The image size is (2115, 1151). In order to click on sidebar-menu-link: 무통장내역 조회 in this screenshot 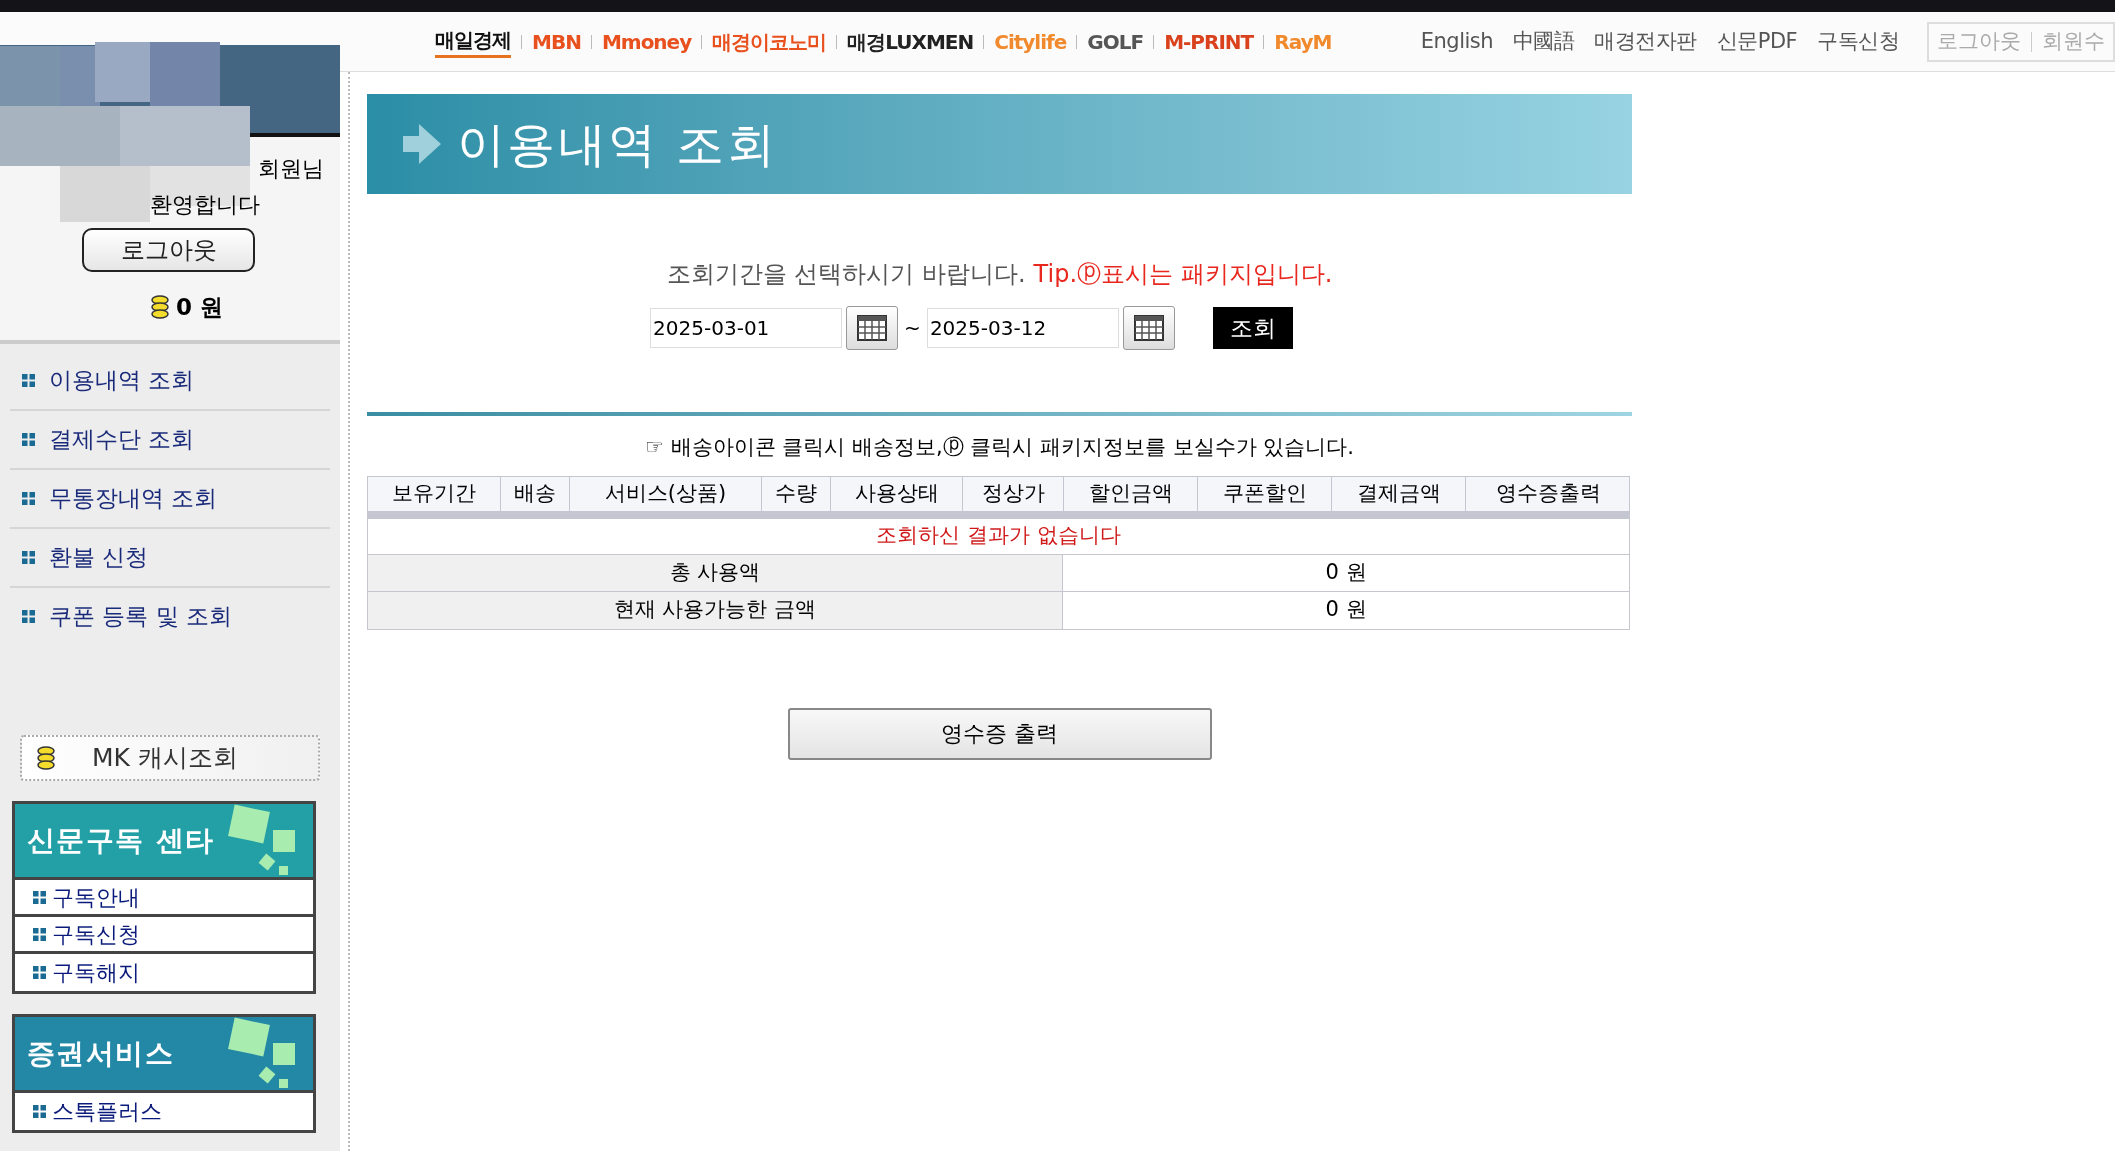, I will do `click(133, 498)`.